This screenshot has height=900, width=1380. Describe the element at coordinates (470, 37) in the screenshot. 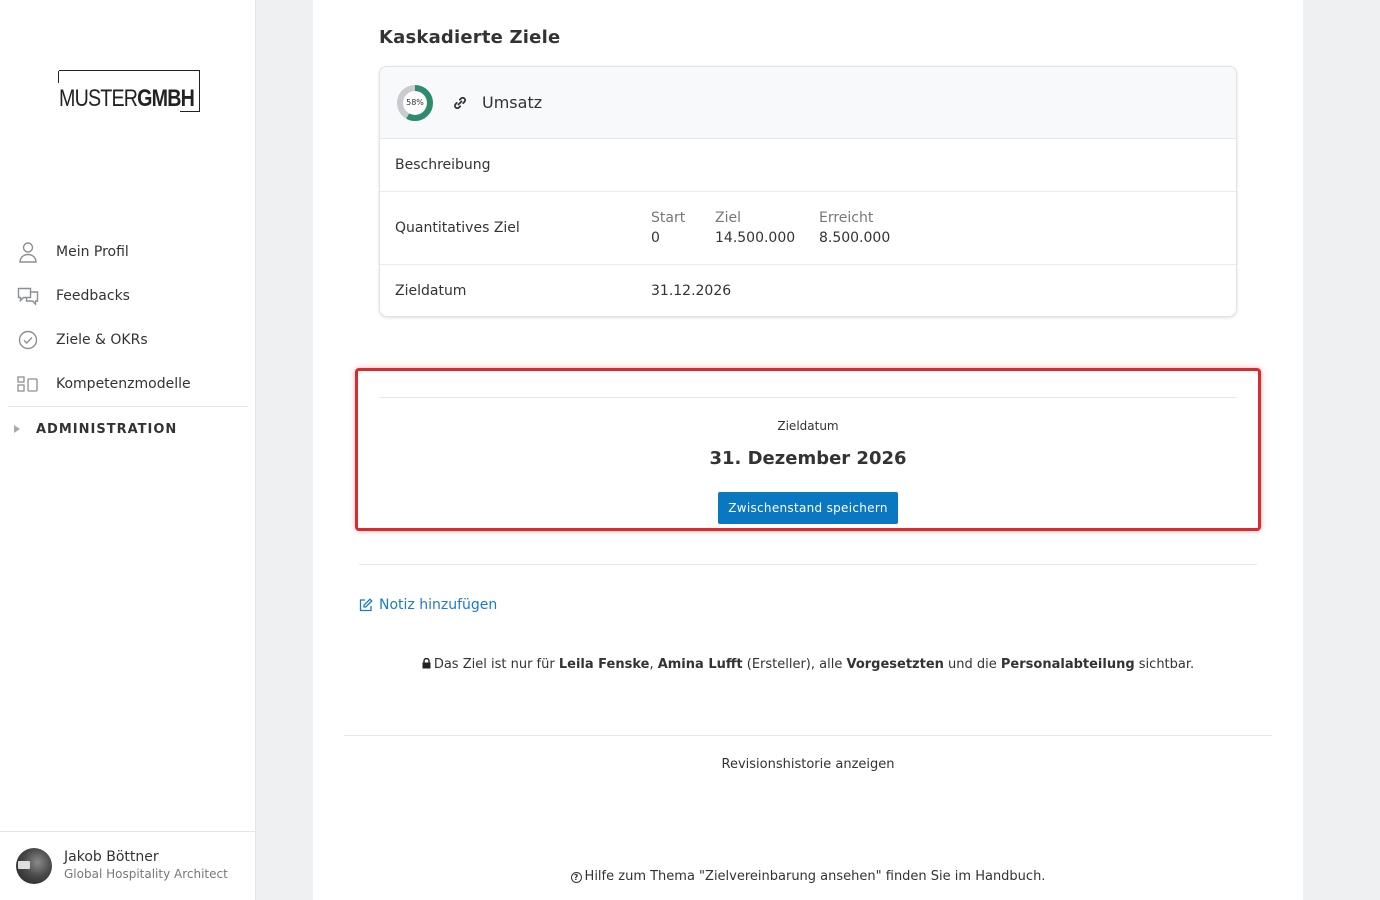

I see `section-title: Kaskadierte Ziele` at that location.